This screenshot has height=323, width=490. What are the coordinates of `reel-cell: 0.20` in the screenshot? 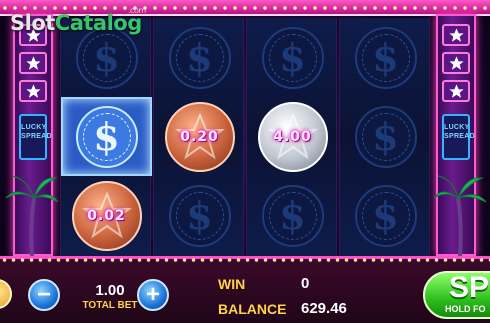 It's located at (199, 136).